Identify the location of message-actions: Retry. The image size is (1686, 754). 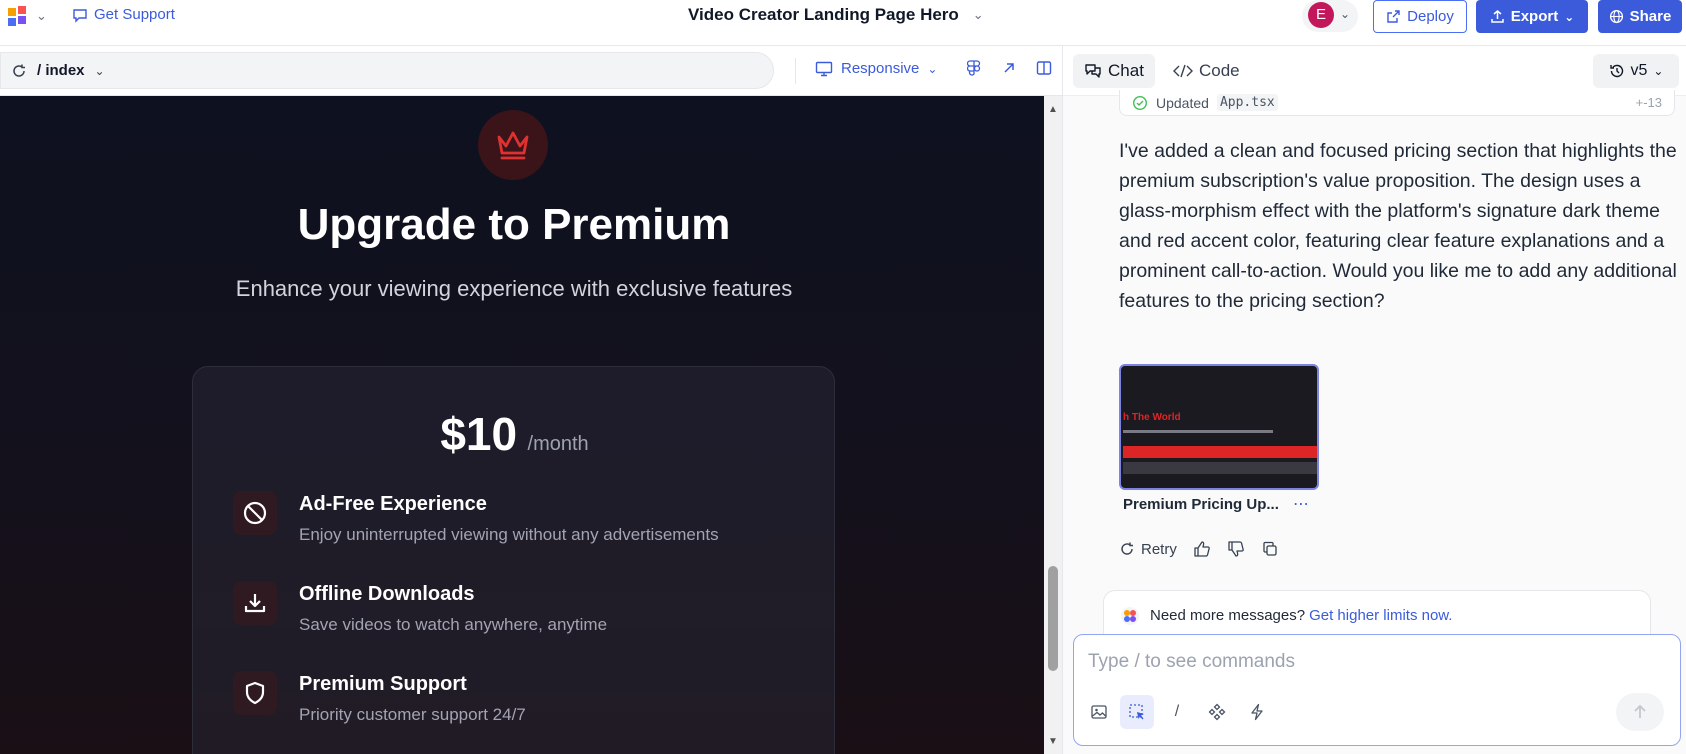
(1199, 549).